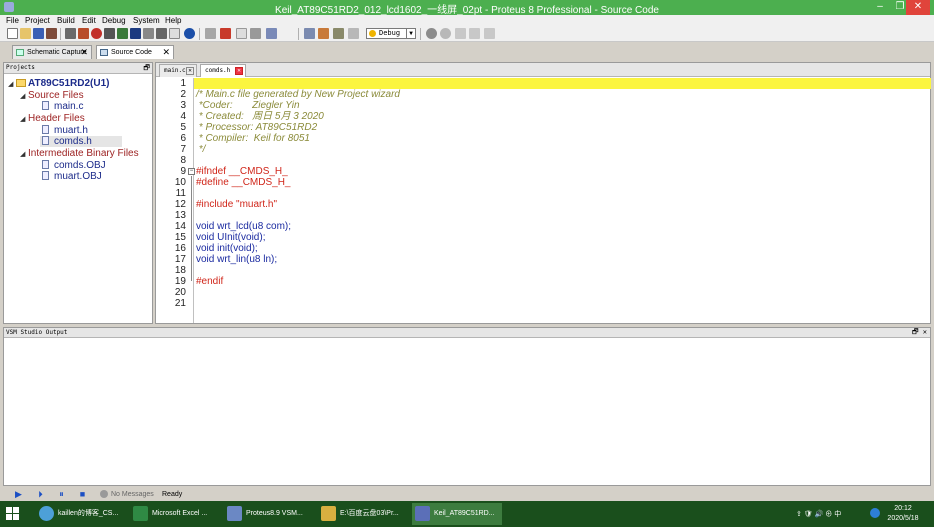 The height and width of the screenshot is (527, 934). I want to click on tree-file-comds-h: comds.h, so click(81, 141).